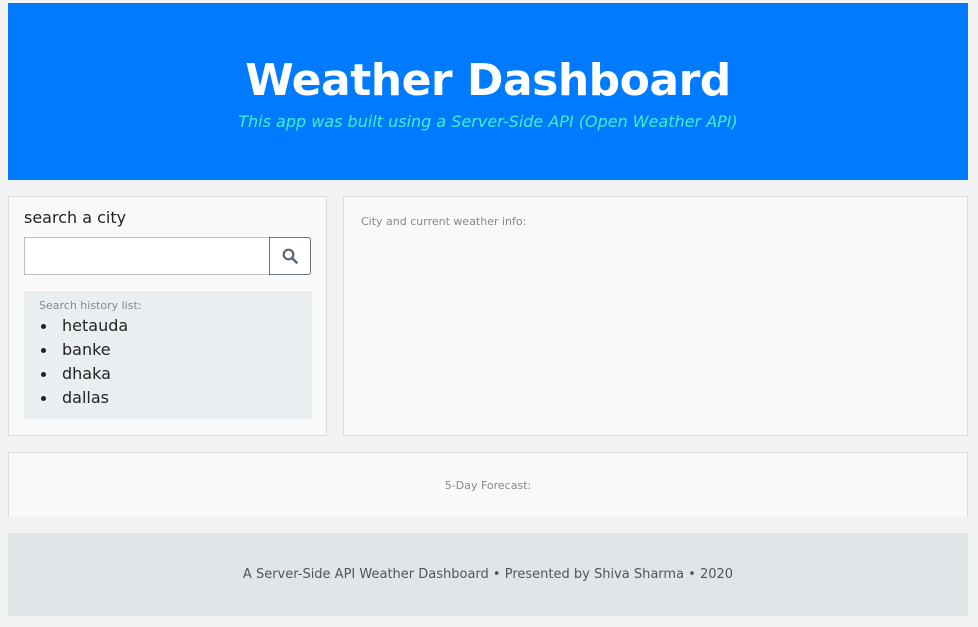  What do you see at coordinates (488, 80) in the screenshot?
I see `page-title: Weather Dashboard` at bounding box center [488, 80].